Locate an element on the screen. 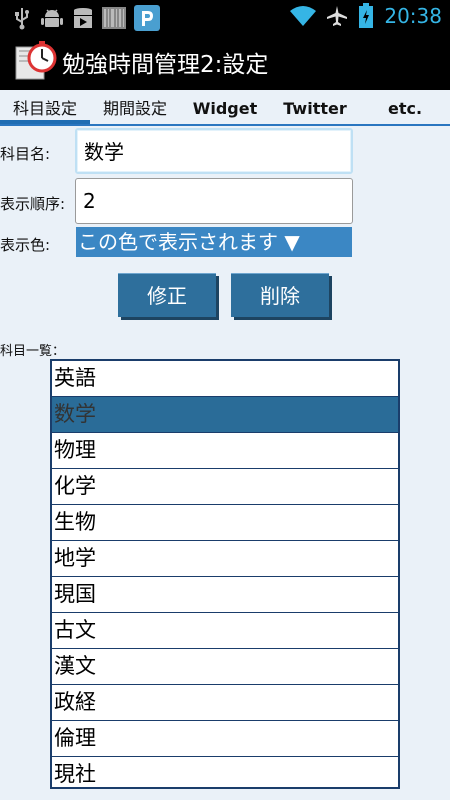 This screenshot has width=450, height=800. display-order-input: 2 is located at coordinates (214, 201).